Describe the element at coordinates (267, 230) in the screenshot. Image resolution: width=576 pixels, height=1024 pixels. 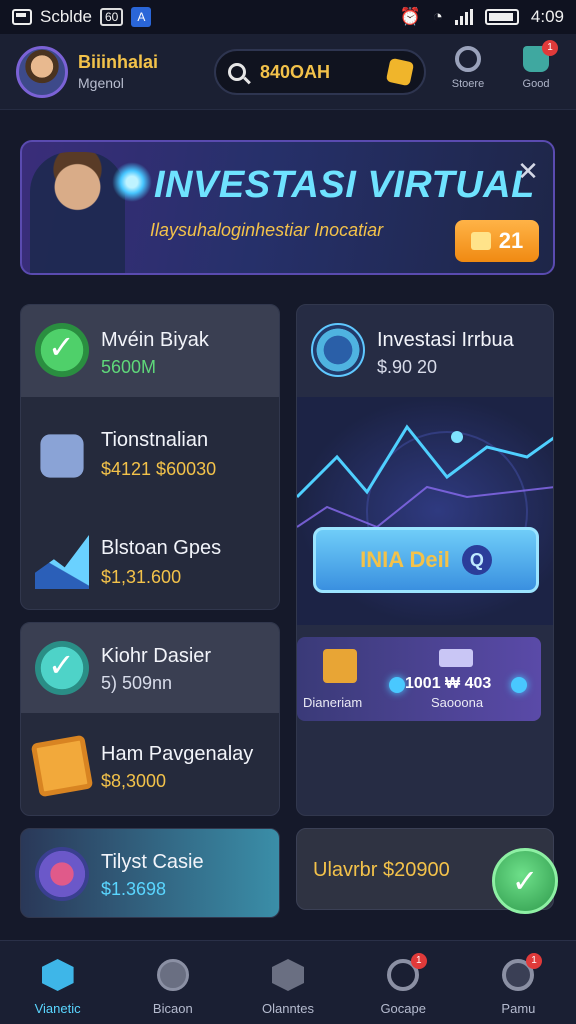
I see `banner-subtitle: Ilaysuhaloginhestiar Inocatiar` at that location.